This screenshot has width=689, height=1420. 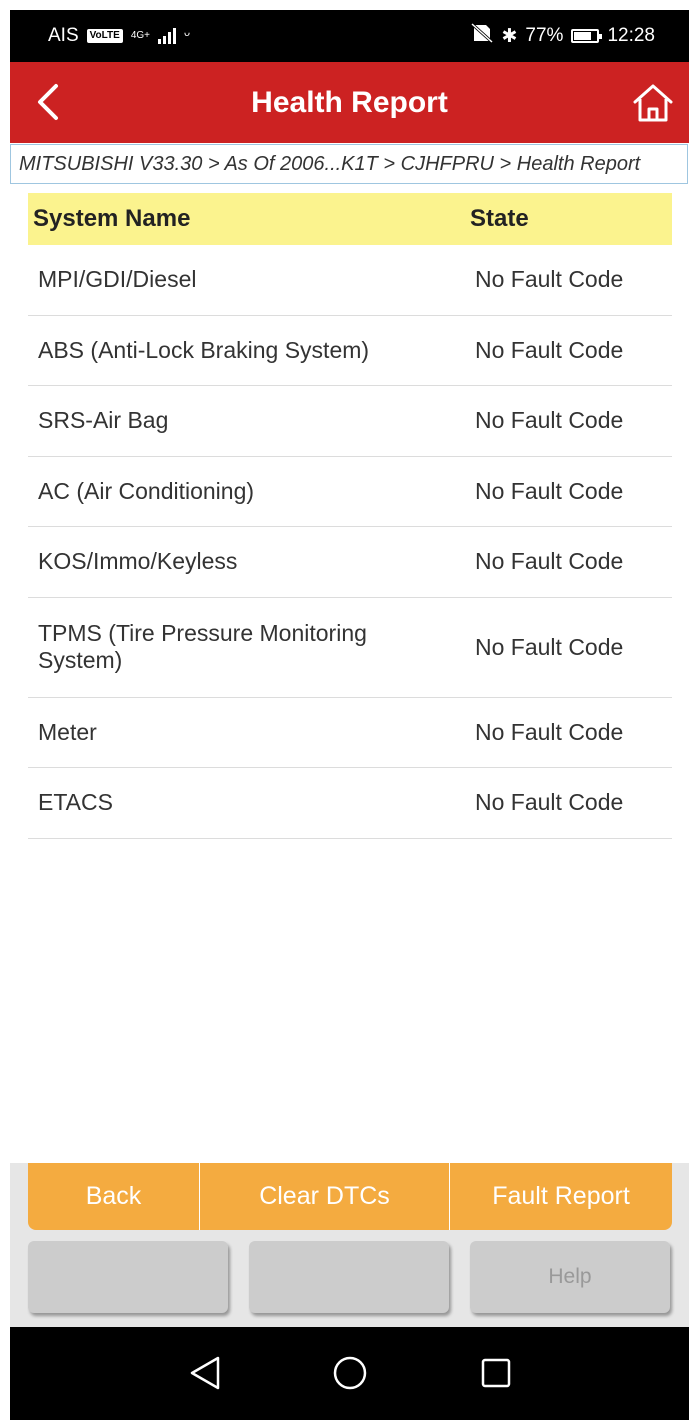 What do you see at coordinates (103, 420) in the screenshot?
I see `system-name: SRS-Air Bag` at bounding box center [103, 420].